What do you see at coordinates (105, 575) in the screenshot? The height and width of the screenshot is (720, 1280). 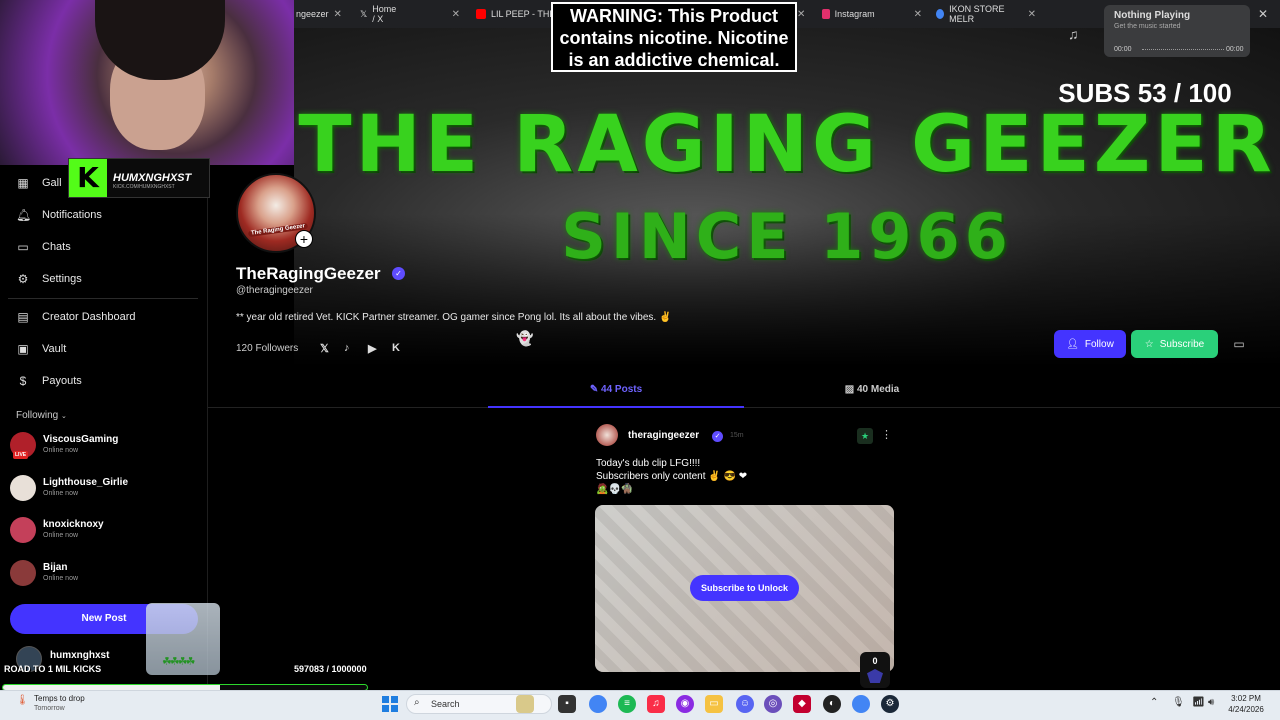 I see `following-item: Bijan Online now` at bounding box center [105, 575].